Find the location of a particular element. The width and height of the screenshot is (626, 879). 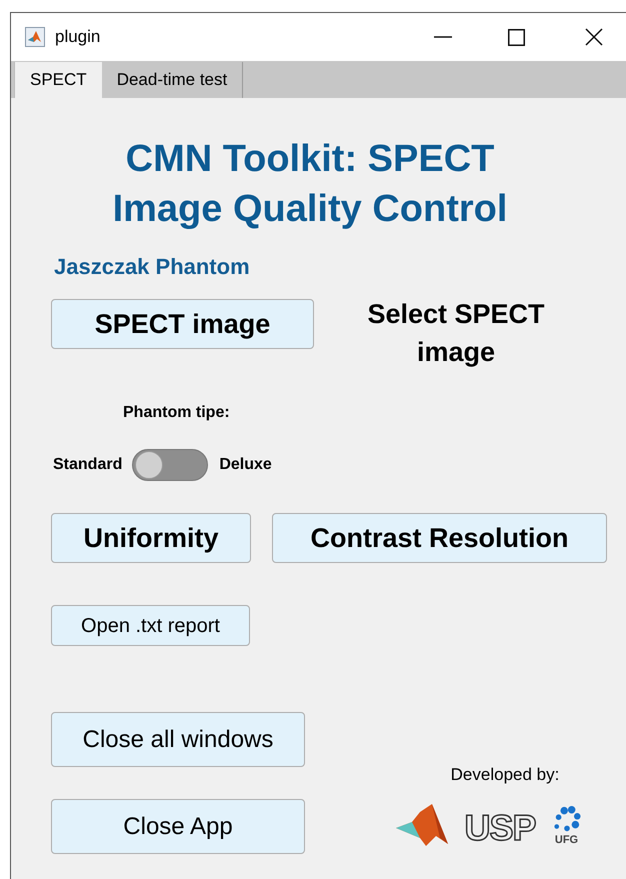

switch-label: Deluxe is located at coordinates (245, 465).